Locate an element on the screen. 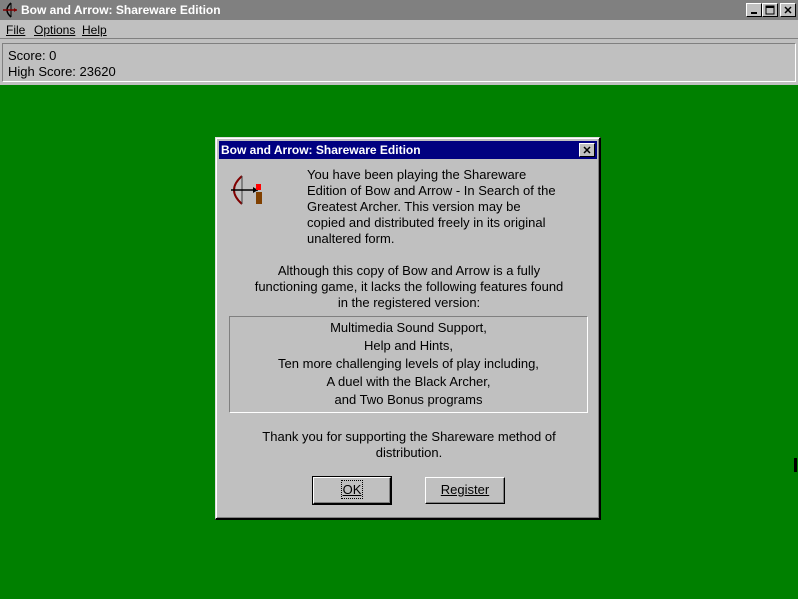 The height and width of the screenshot is (599, 798). ok-button-label: OK is located at coordinates (352, 489).